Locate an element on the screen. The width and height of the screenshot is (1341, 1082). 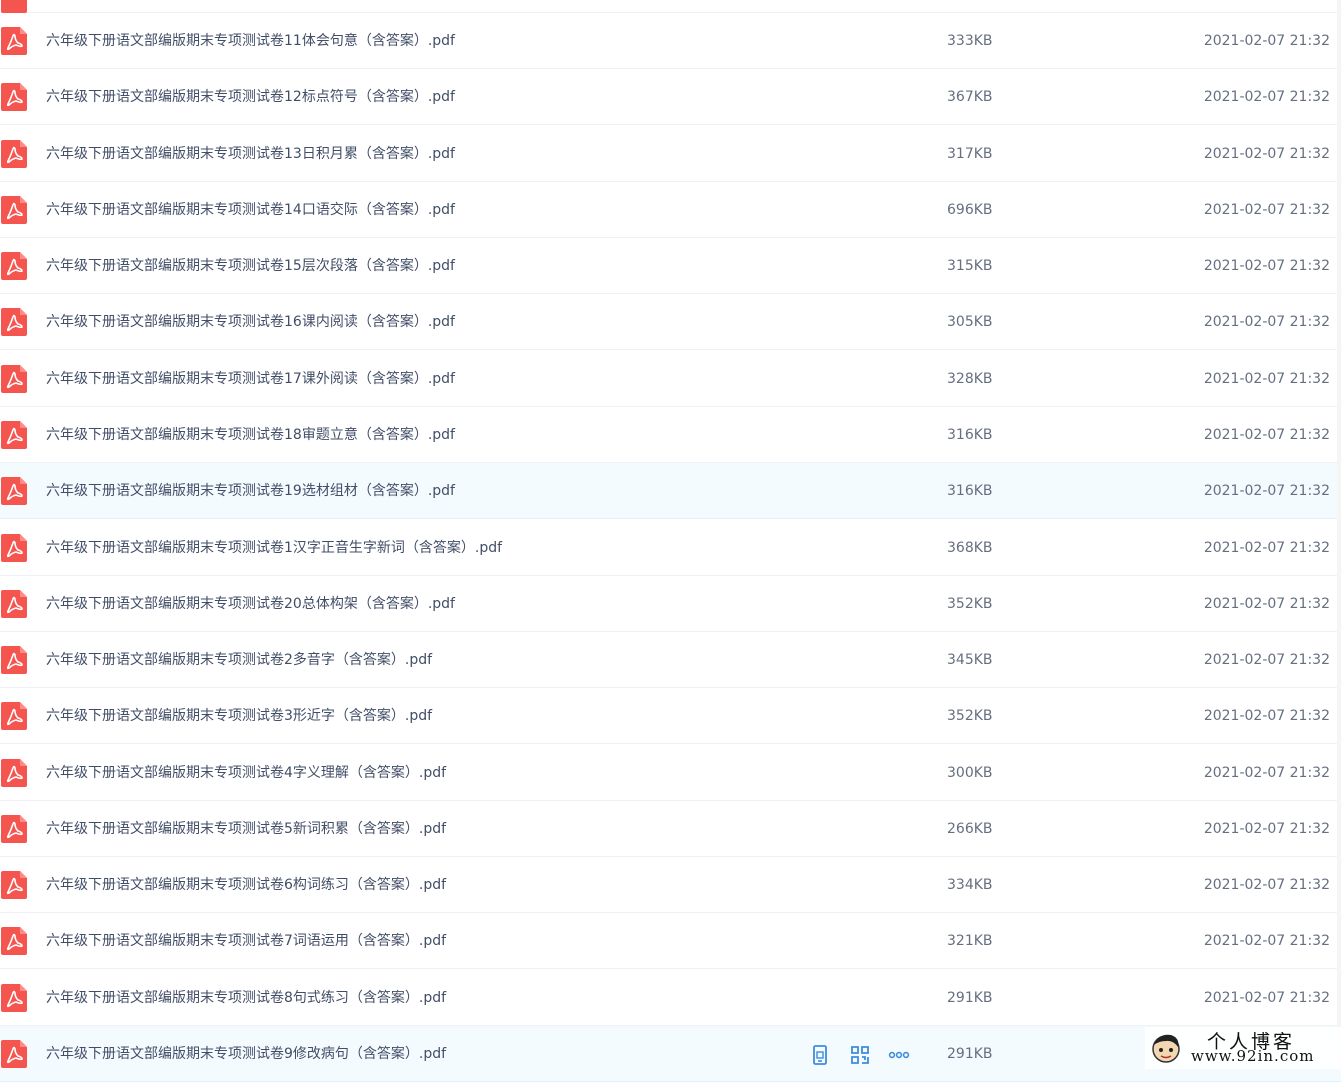
file-name: 六年级下册语文部编版期末专项测试卷18审题立意（含答案）.pdf is located at coordinates (250, 435).